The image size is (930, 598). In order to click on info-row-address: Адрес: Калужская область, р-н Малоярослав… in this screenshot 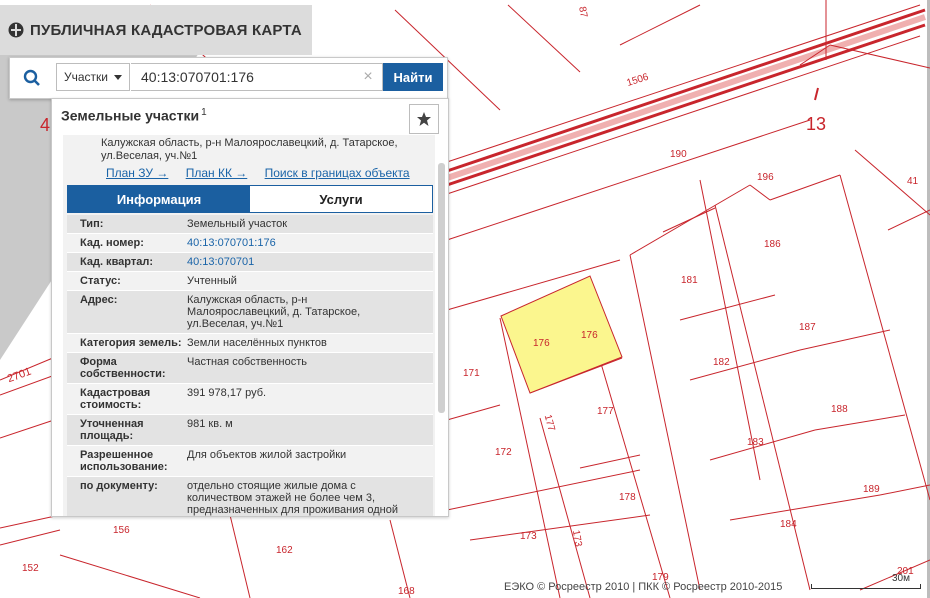, I will do `click(250, 312)`.